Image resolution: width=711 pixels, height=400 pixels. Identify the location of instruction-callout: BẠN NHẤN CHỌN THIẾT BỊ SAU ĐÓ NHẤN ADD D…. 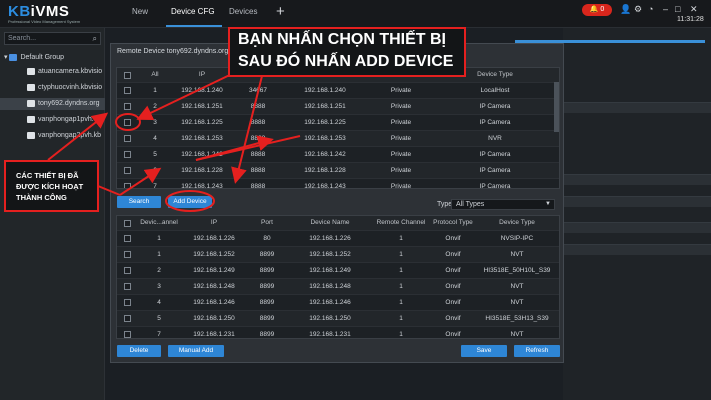
(347, 52).